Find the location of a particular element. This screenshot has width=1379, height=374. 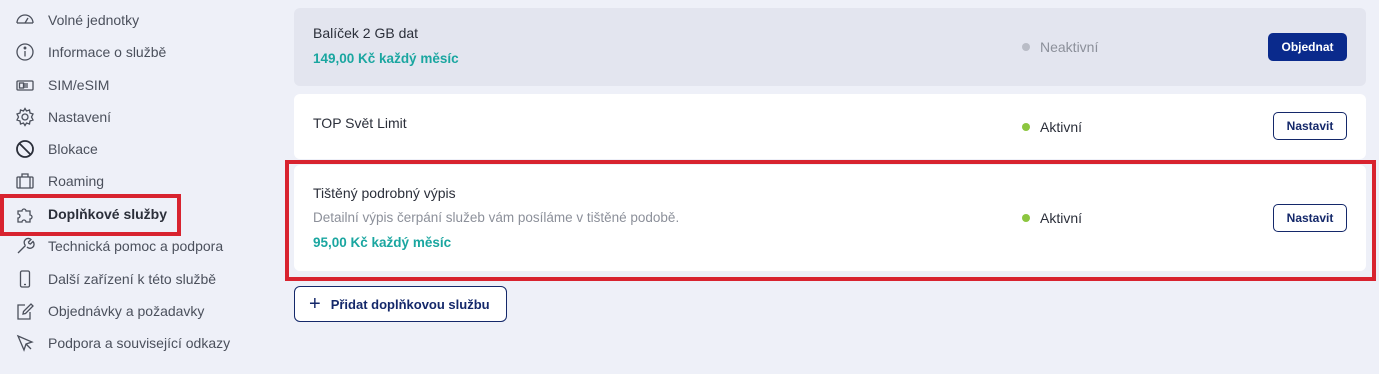

edit-icon is located at coordinates (25, 311).